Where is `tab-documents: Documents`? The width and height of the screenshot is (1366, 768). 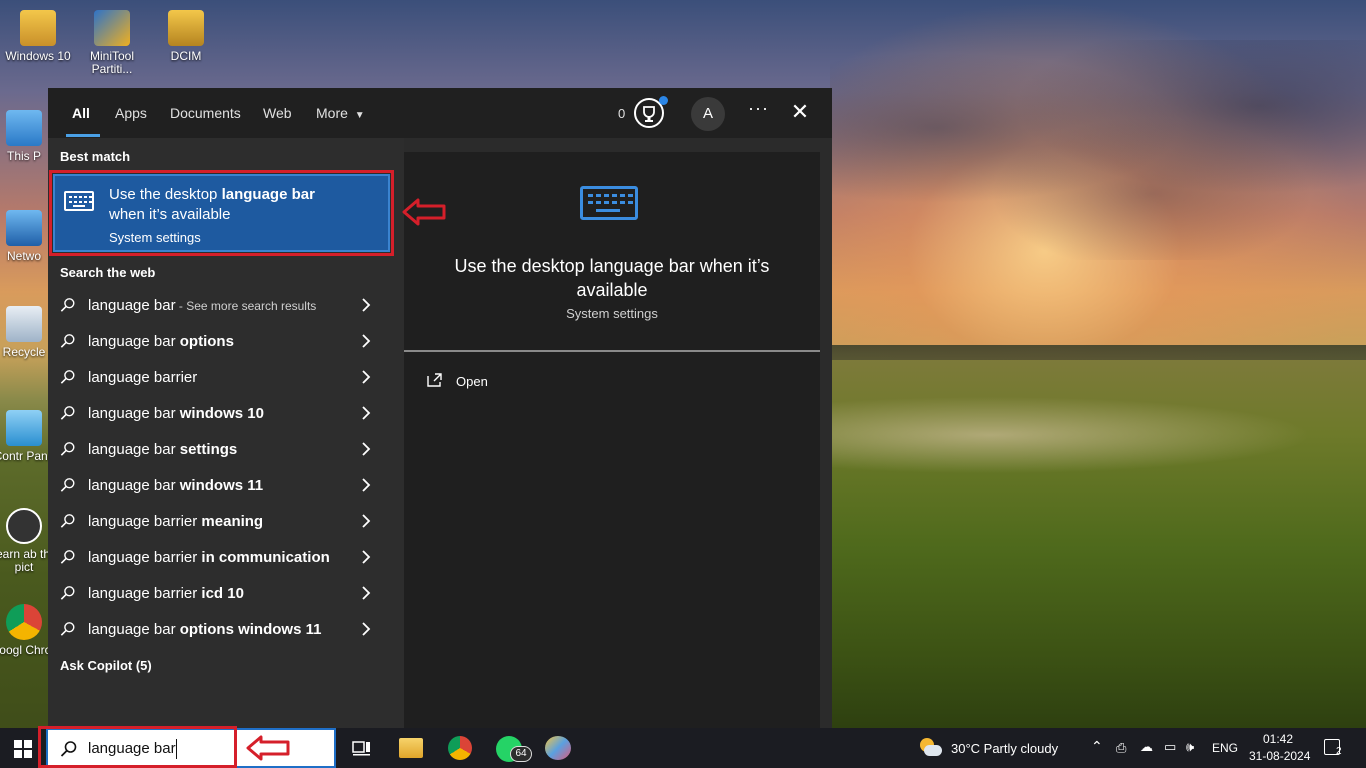 tab-documents: Documents is located at coordinates (205, 113).